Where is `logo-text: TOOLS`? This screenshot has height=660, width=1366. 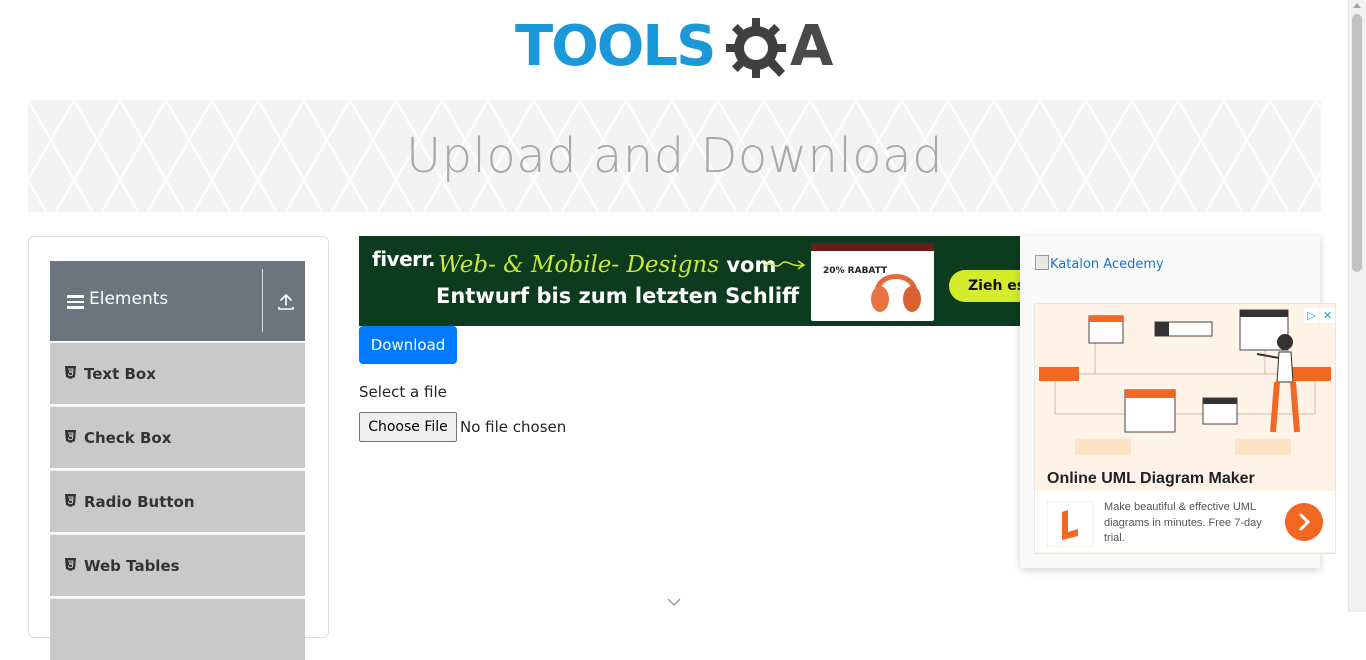
logo-text: TOOLS is located at coordinates (615, 46).